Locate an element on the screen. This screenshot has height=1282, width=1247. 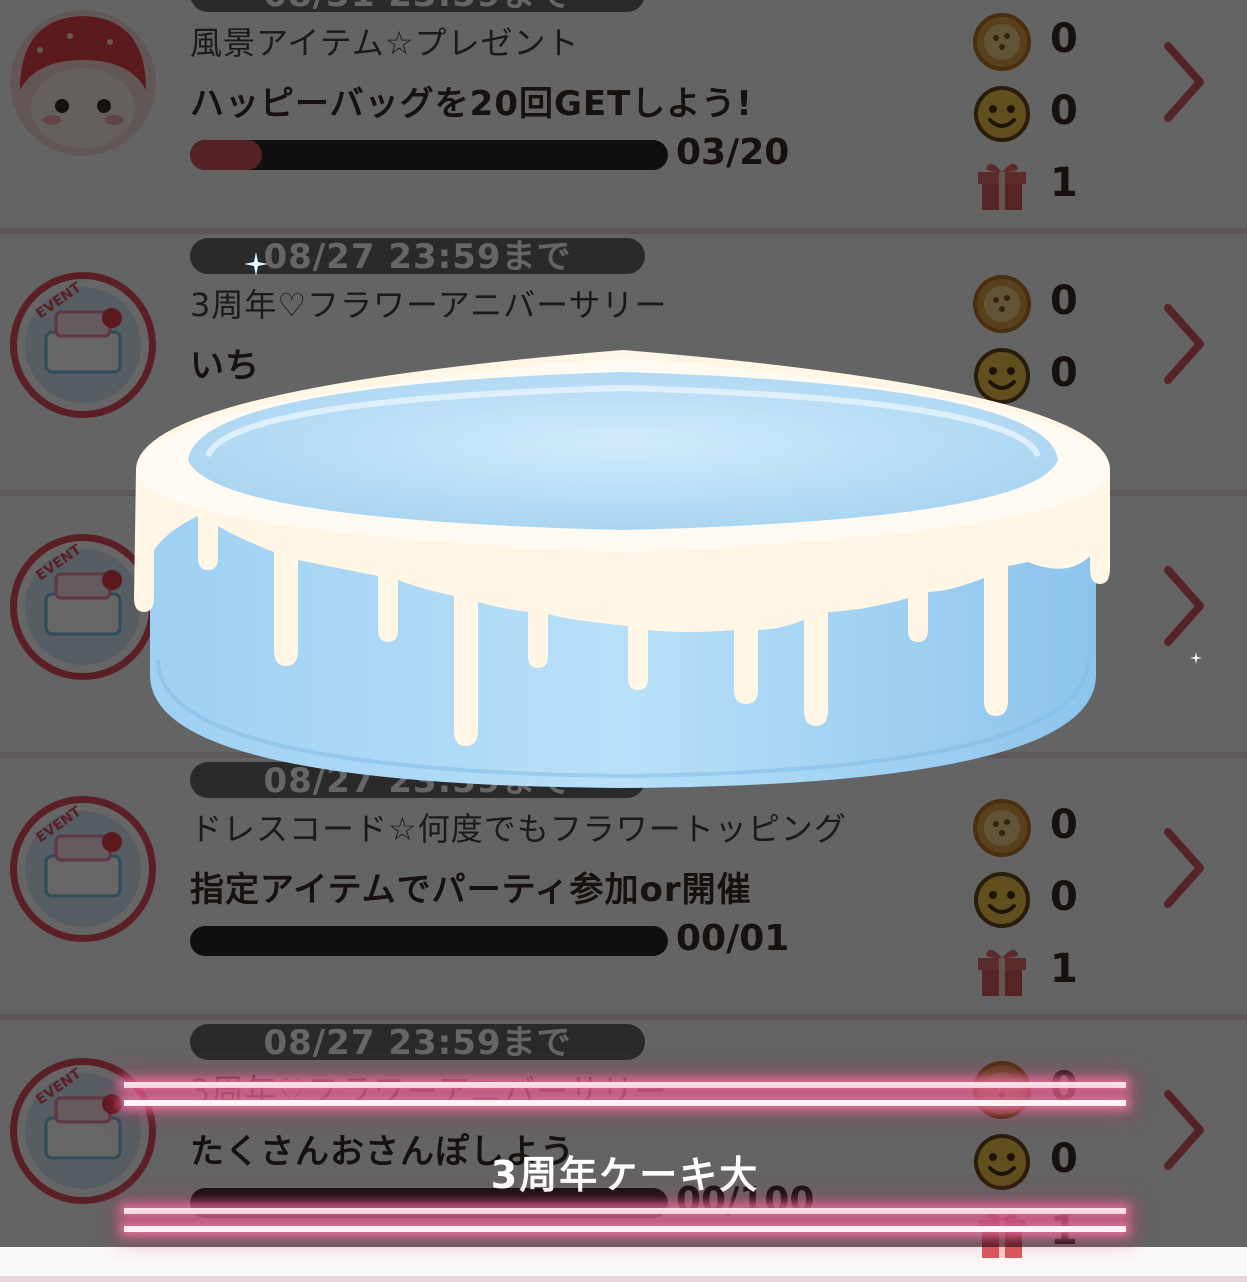
reward-item-name: 3周年ケーキ大 is located at coordinates (625, 1175).